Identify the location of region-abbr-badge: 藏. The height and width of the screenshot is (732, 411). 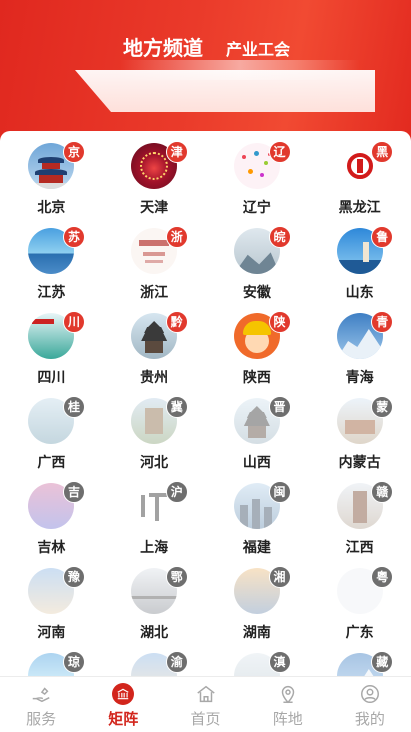
(382, 662).